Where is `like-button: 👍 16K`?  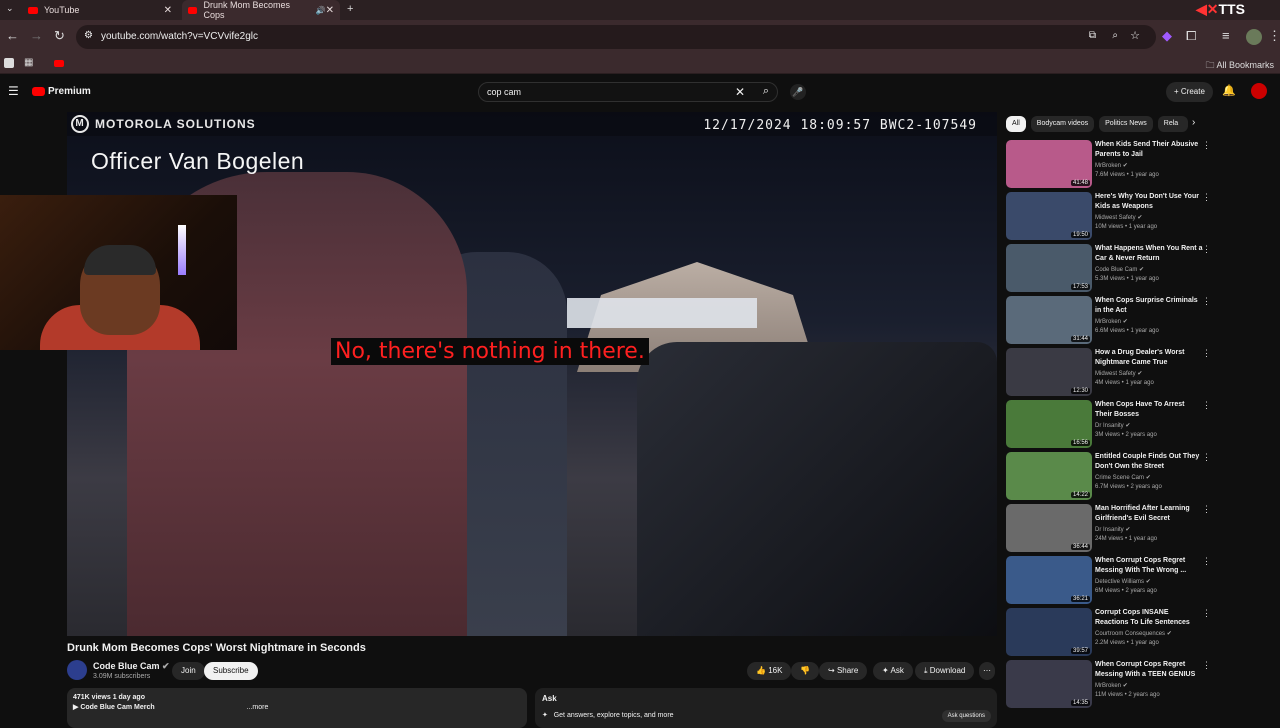 like-button: 👍 16K is located at coordinates (769, 671).